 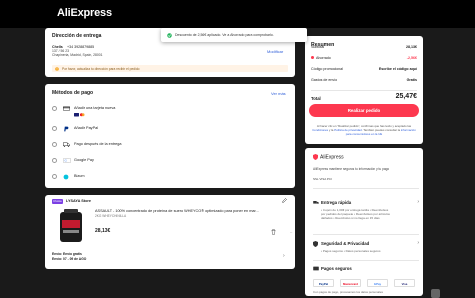 I want to click on shipping-label: Gastos de envío, so click(x=324, y=80).